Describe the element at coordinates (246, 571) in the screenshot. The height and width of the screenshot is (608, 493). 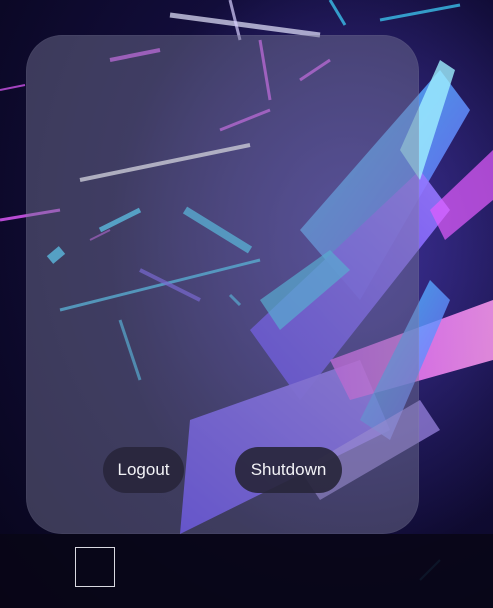
I see `taskbar` at that location.